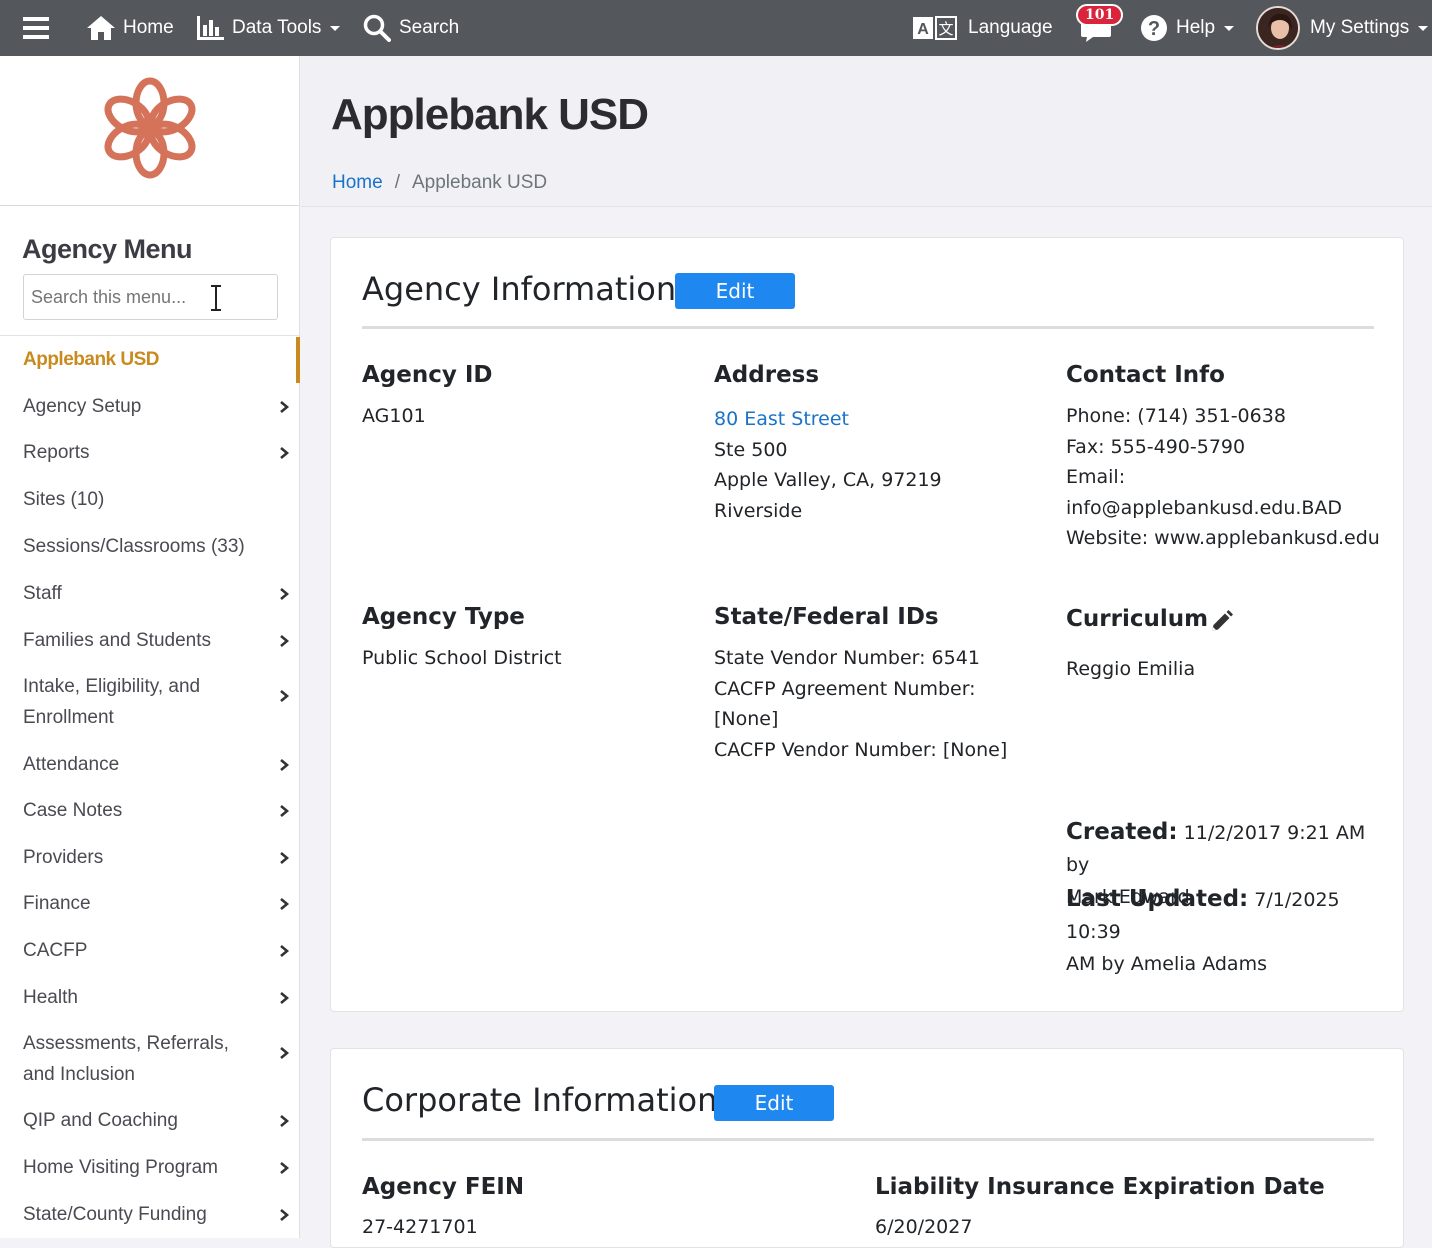 The width and height of the screenshot is (1432, 1248). Describe the element at coordinates (774, 1103) in the screenshot. I see `corporate-edit-button: Edit` at that location.